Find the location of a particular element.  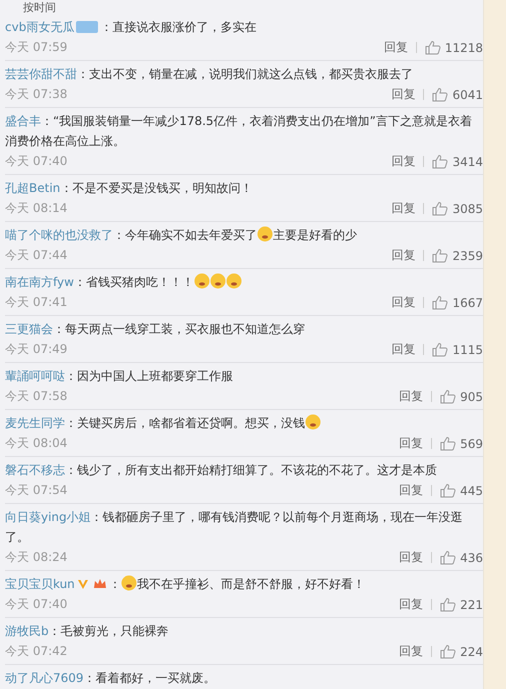

sort-link: 按时间 is located at coordinates (39, 7).